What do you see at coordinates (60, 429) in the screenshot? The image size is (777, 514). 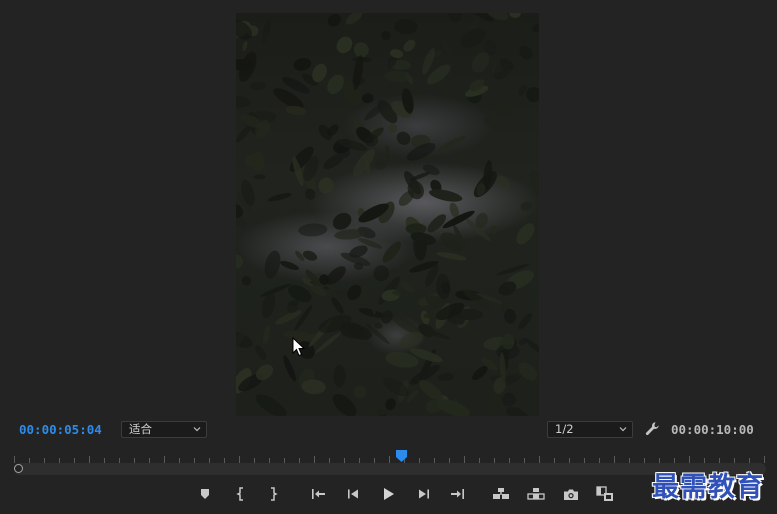 I see `current-timecode: 00:00:05:04` at bounding box center [60, 429].